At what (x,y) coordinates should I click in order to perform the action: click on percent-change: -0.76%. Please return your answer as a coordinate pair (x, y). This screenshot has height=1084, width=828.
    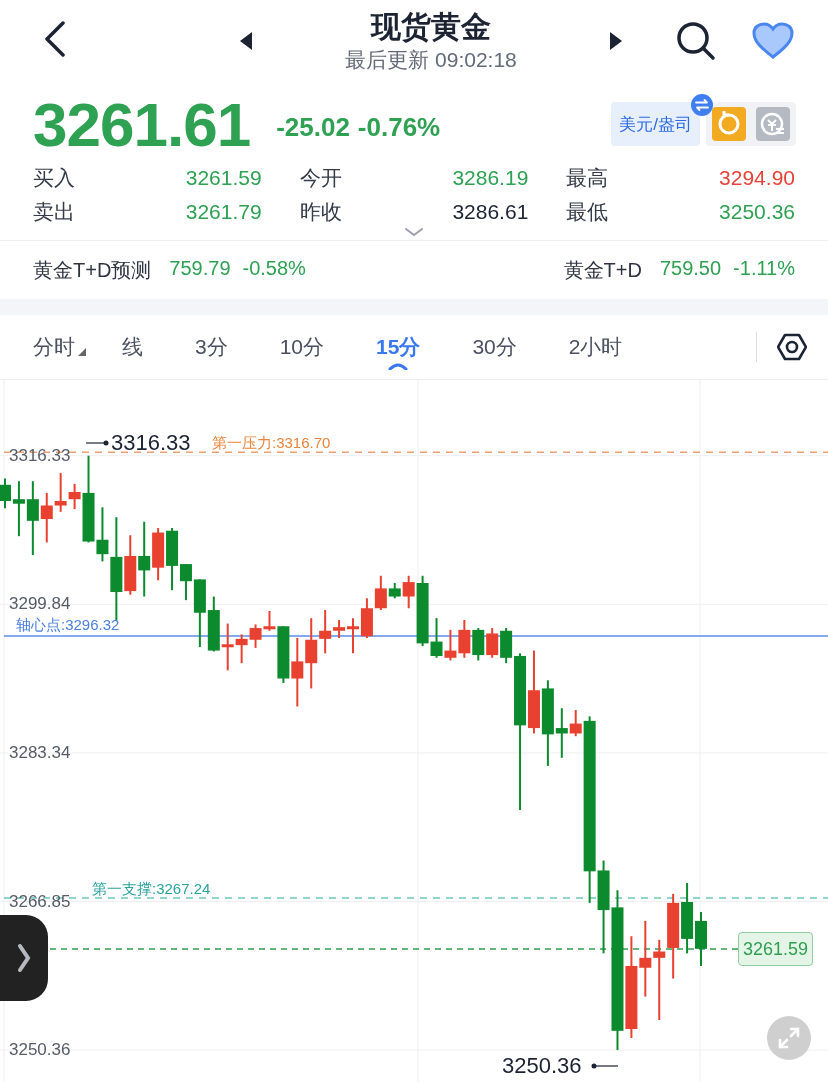
    Looking at the image, I should click on (399, 127).